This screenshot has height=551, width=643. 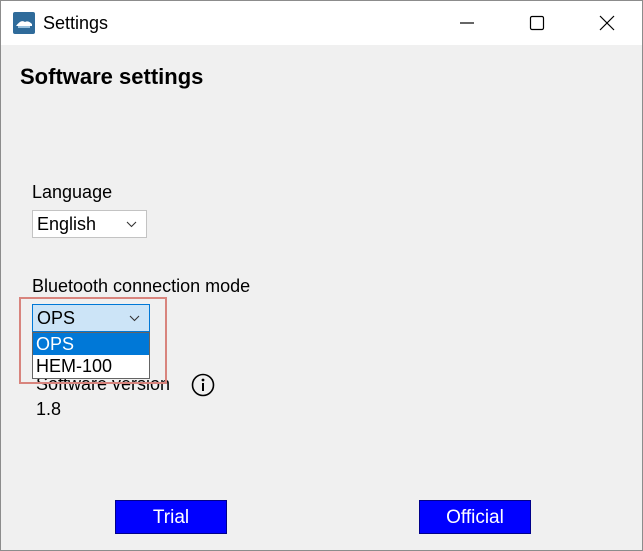 I want to click on chevron-down-icon, so click(x=131, y=224).